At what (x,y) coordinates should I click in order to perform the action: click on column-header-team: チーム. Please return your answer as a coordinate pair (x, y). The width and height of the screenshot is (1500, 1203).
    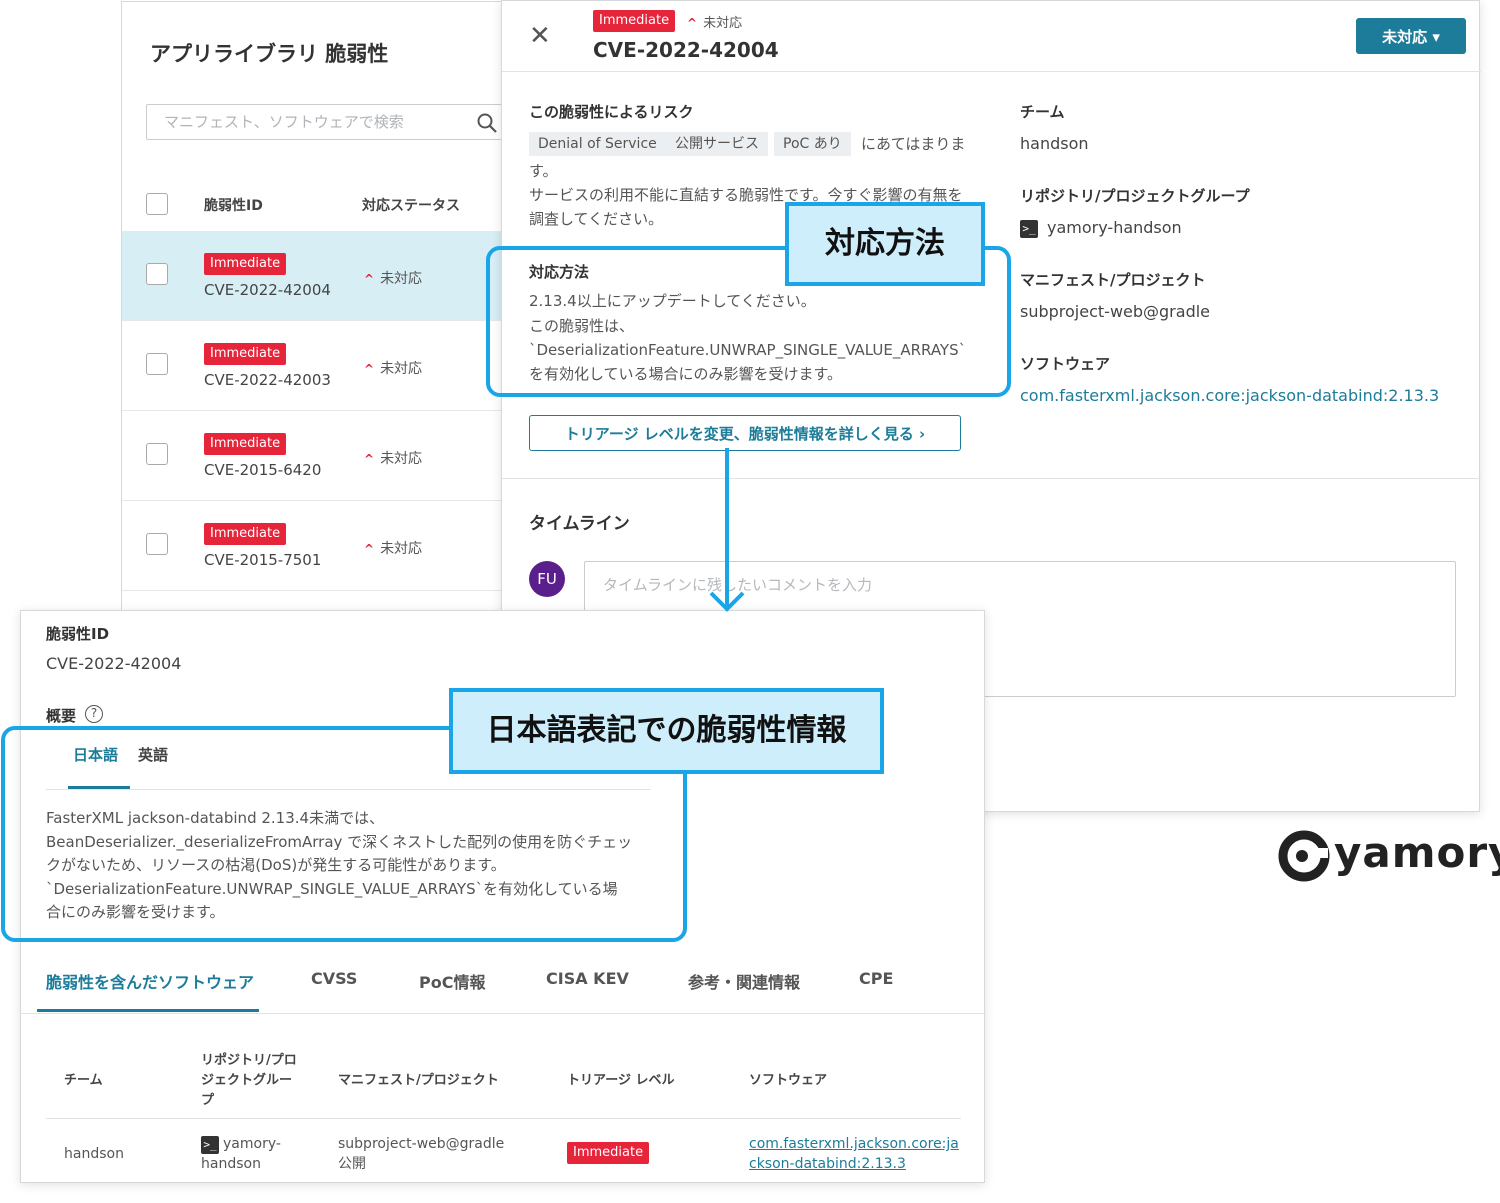
    Looking at the image, I should click on (83, 1080).